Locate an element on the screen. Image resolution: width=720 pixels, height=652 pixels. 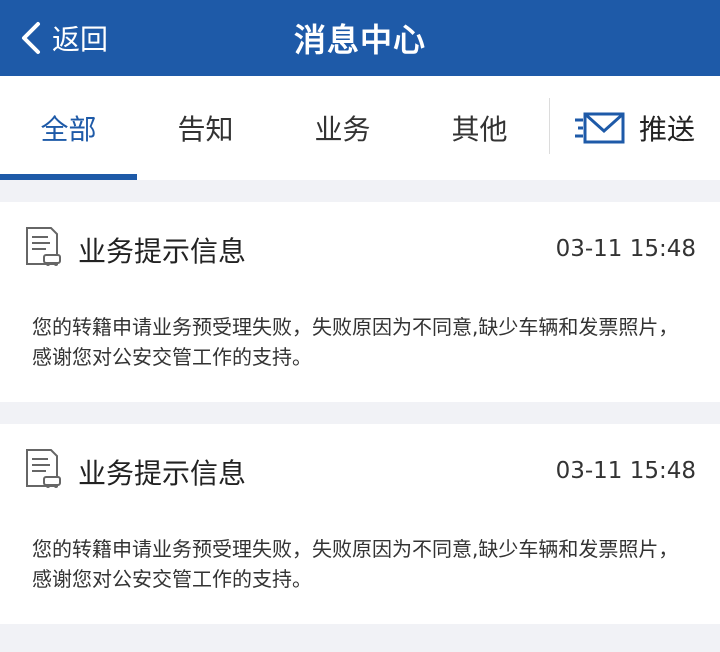
tab-label: 告知 is located at coordinates (205, 129).